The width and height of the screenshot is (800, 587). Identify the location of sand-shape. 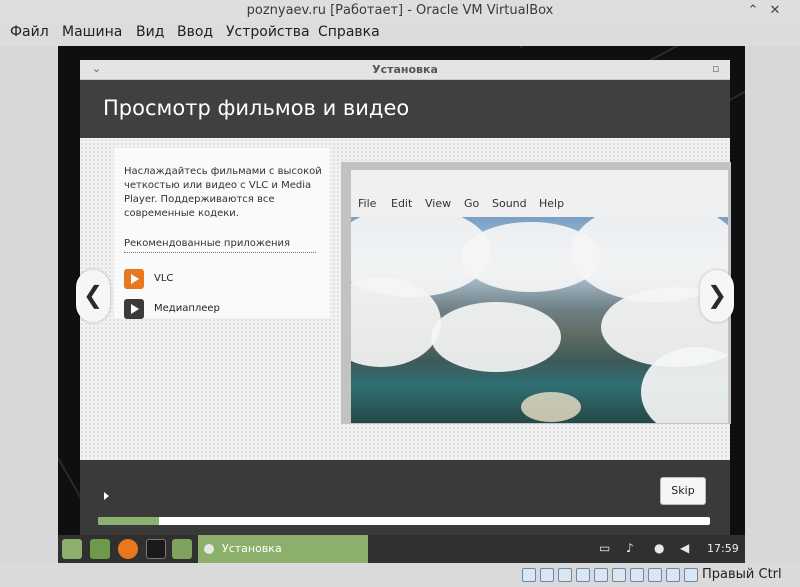
(551, 407).